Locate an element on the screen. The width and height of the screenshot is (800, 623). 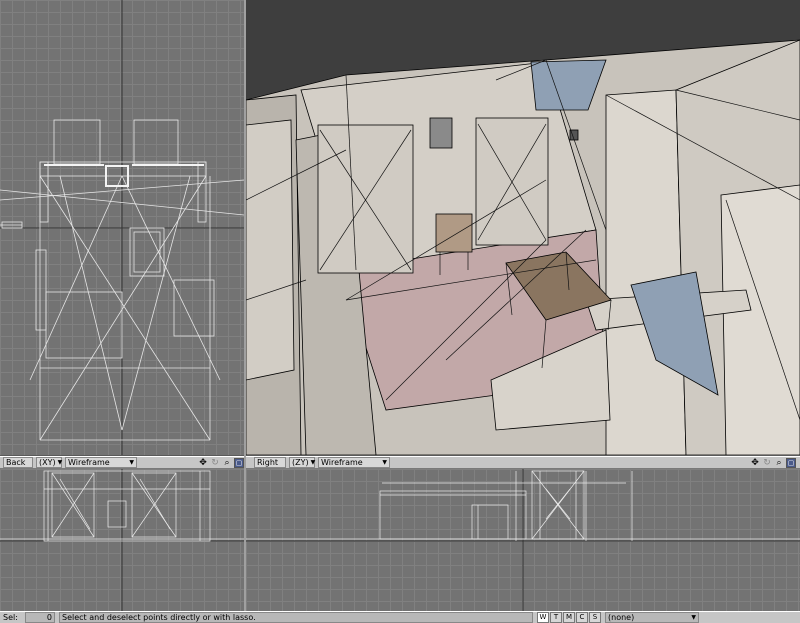
render-mode-dropdown-right: Wireframe ▼ is located at coordinates (354, 462).